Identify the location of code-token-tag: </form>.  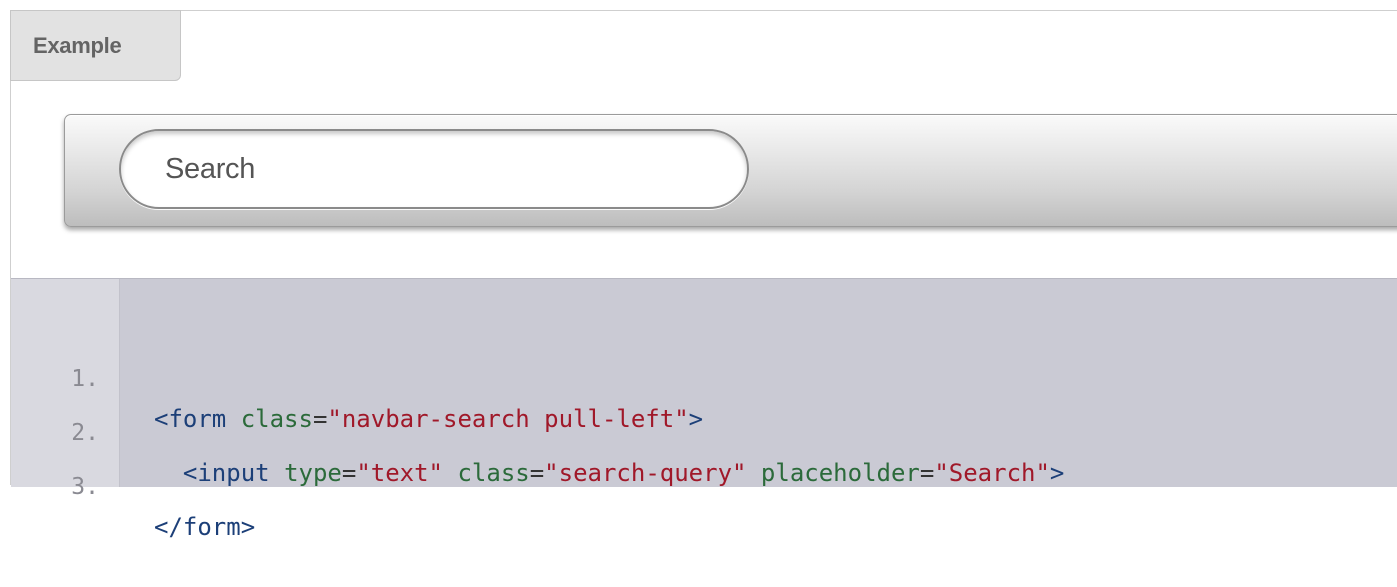
(205, 527).